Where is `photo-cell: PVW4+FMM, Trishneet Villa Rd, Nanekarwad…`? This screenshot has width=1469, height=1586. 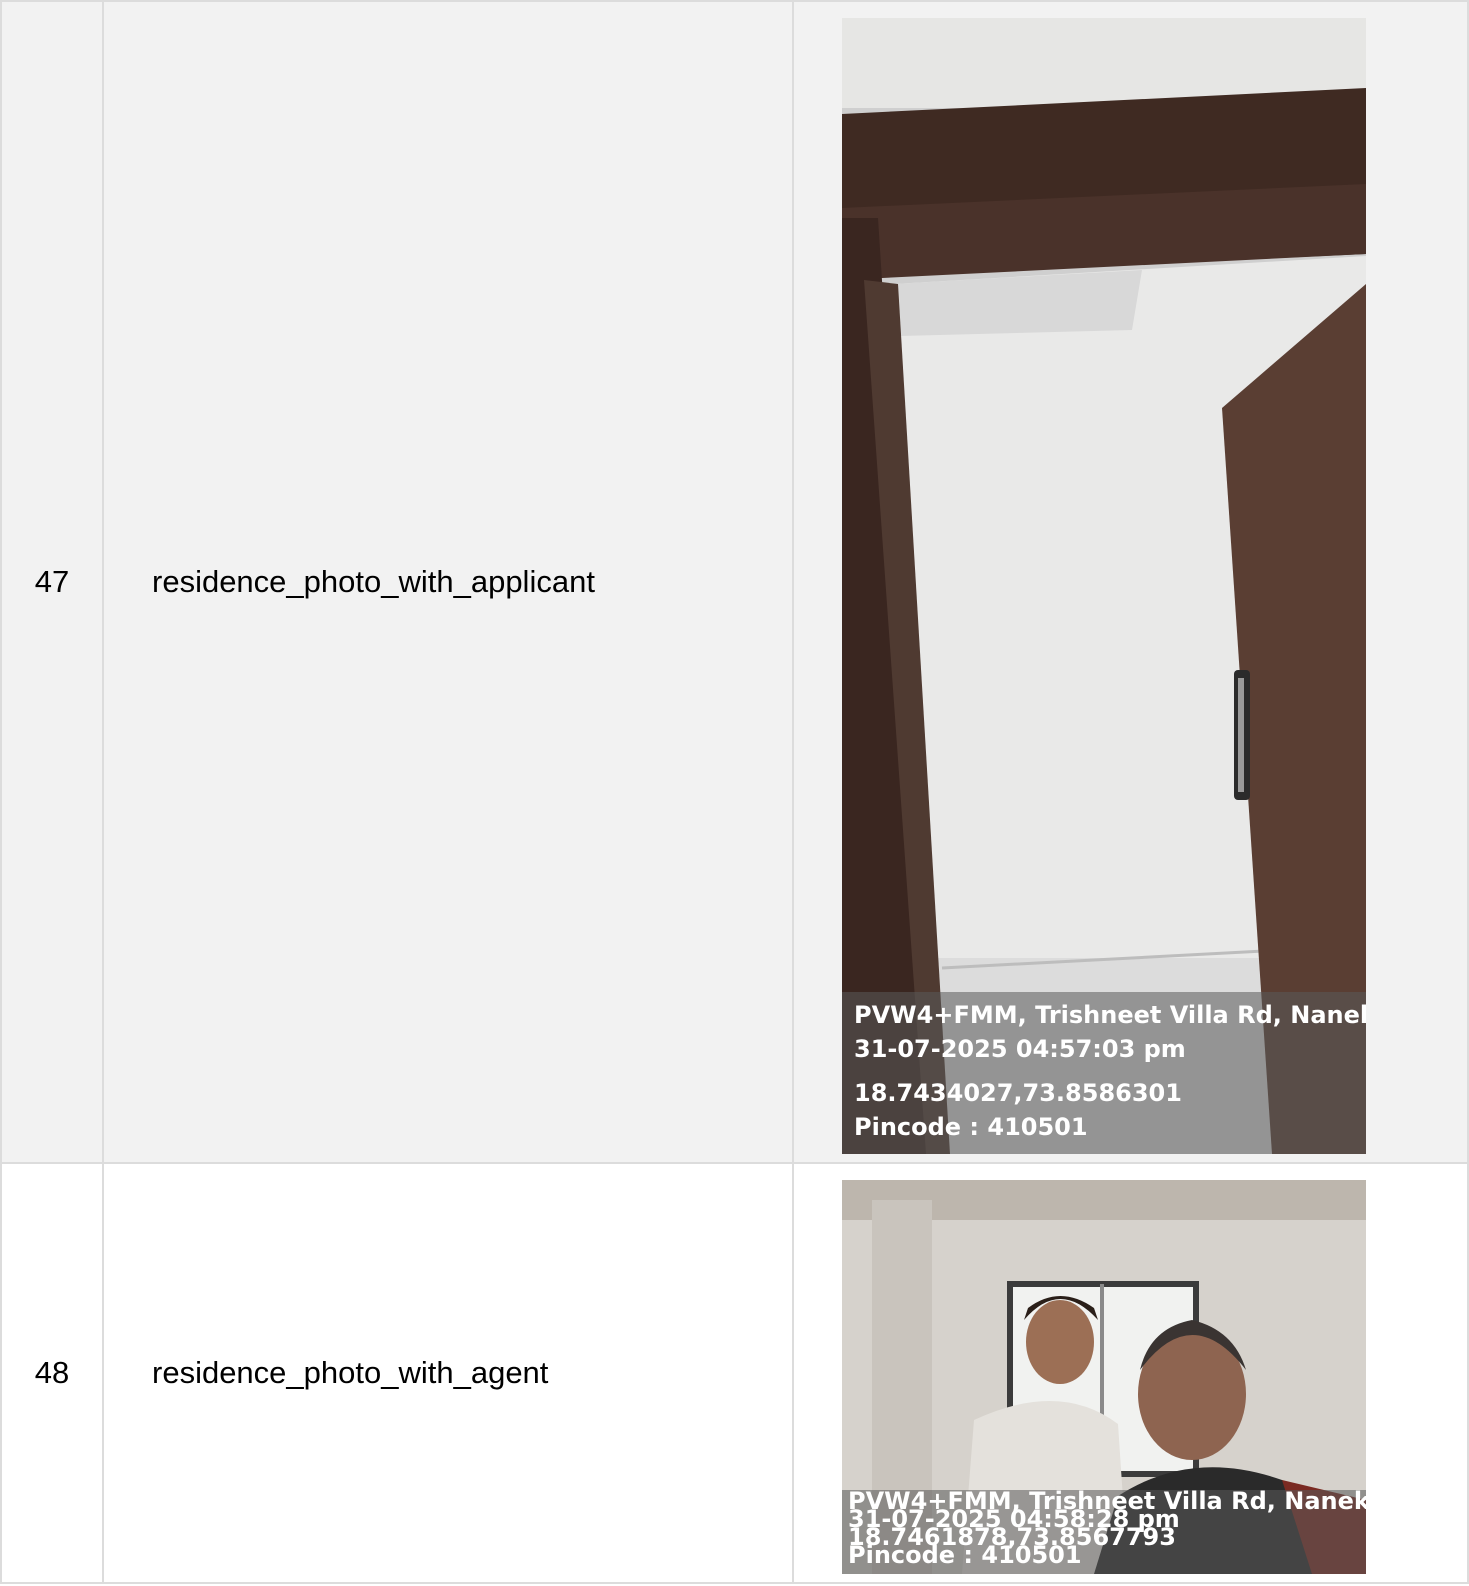 photo-cell: PVW4+FMM, Trishneet Villa Rd, Nanekarwad… is located at coordinates (1130, 1373).